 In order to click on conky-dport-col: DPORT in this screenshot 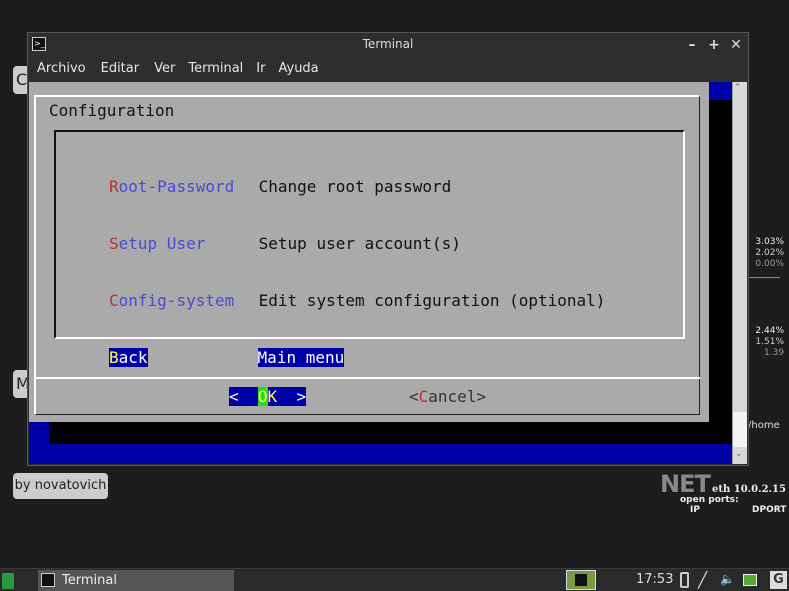, I will do `click(769, 510)`.